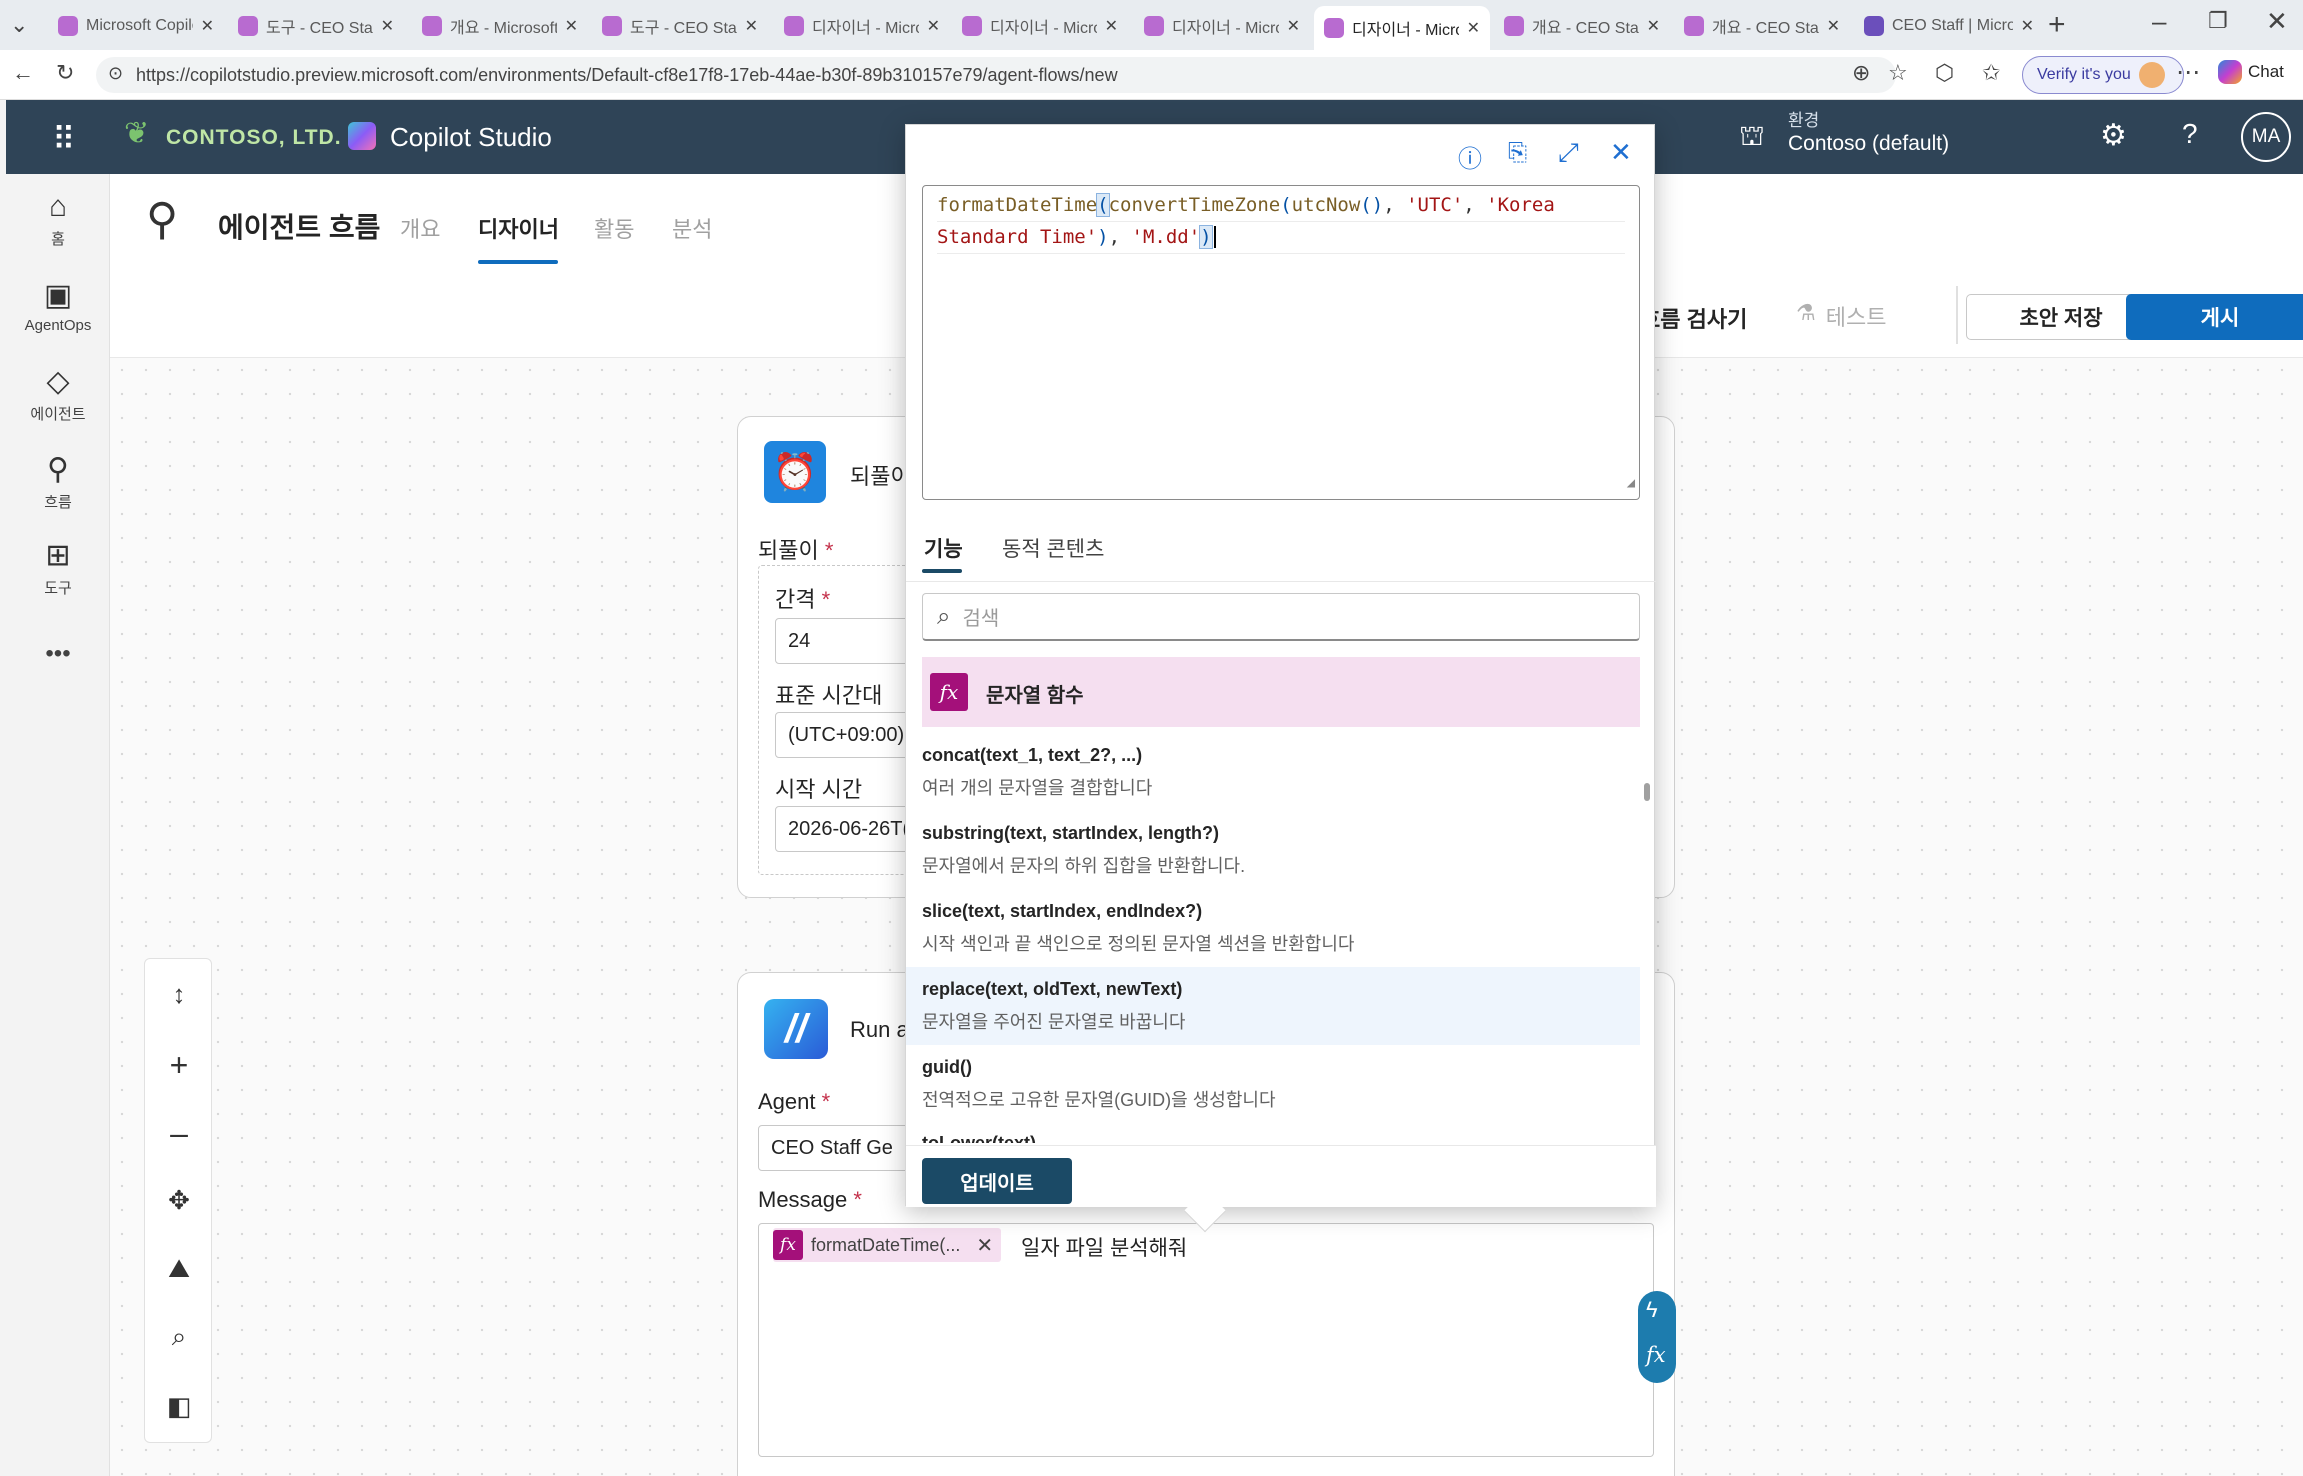  I want to click on tab-functions: 기능, so click(943, 548).